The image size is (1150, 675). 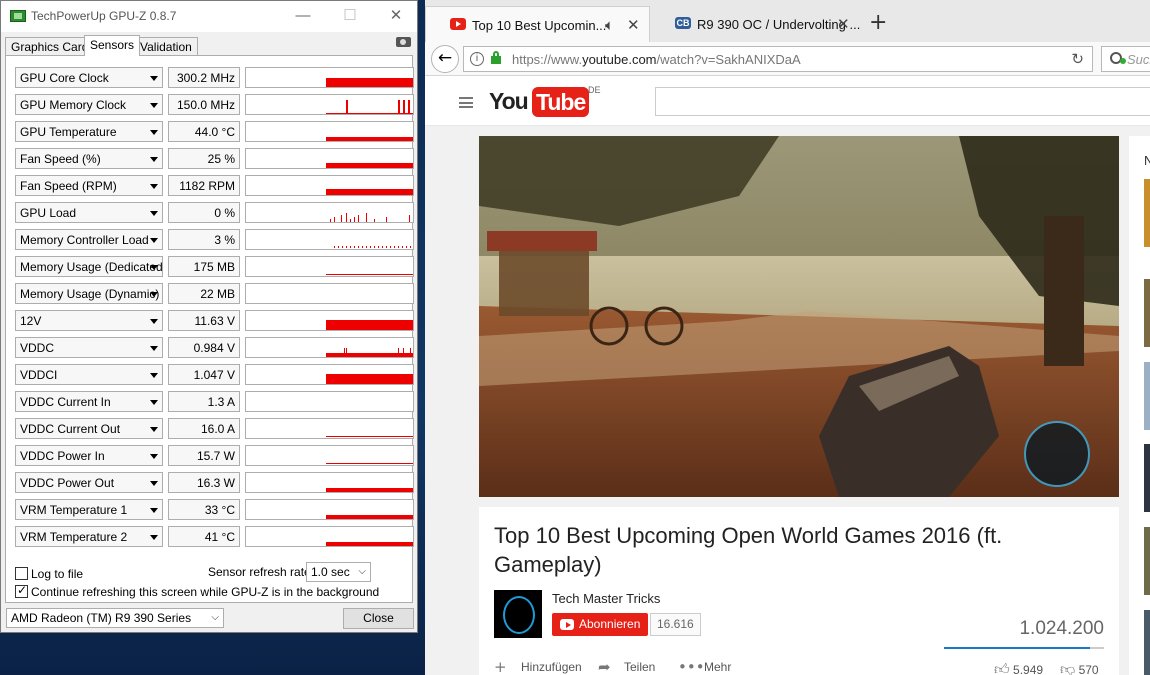 What do you see at coordinates (1068, 667) in the screenshot?
I see `thumbs-down-icon: 👎︎` at bounding box center [1068, 667].